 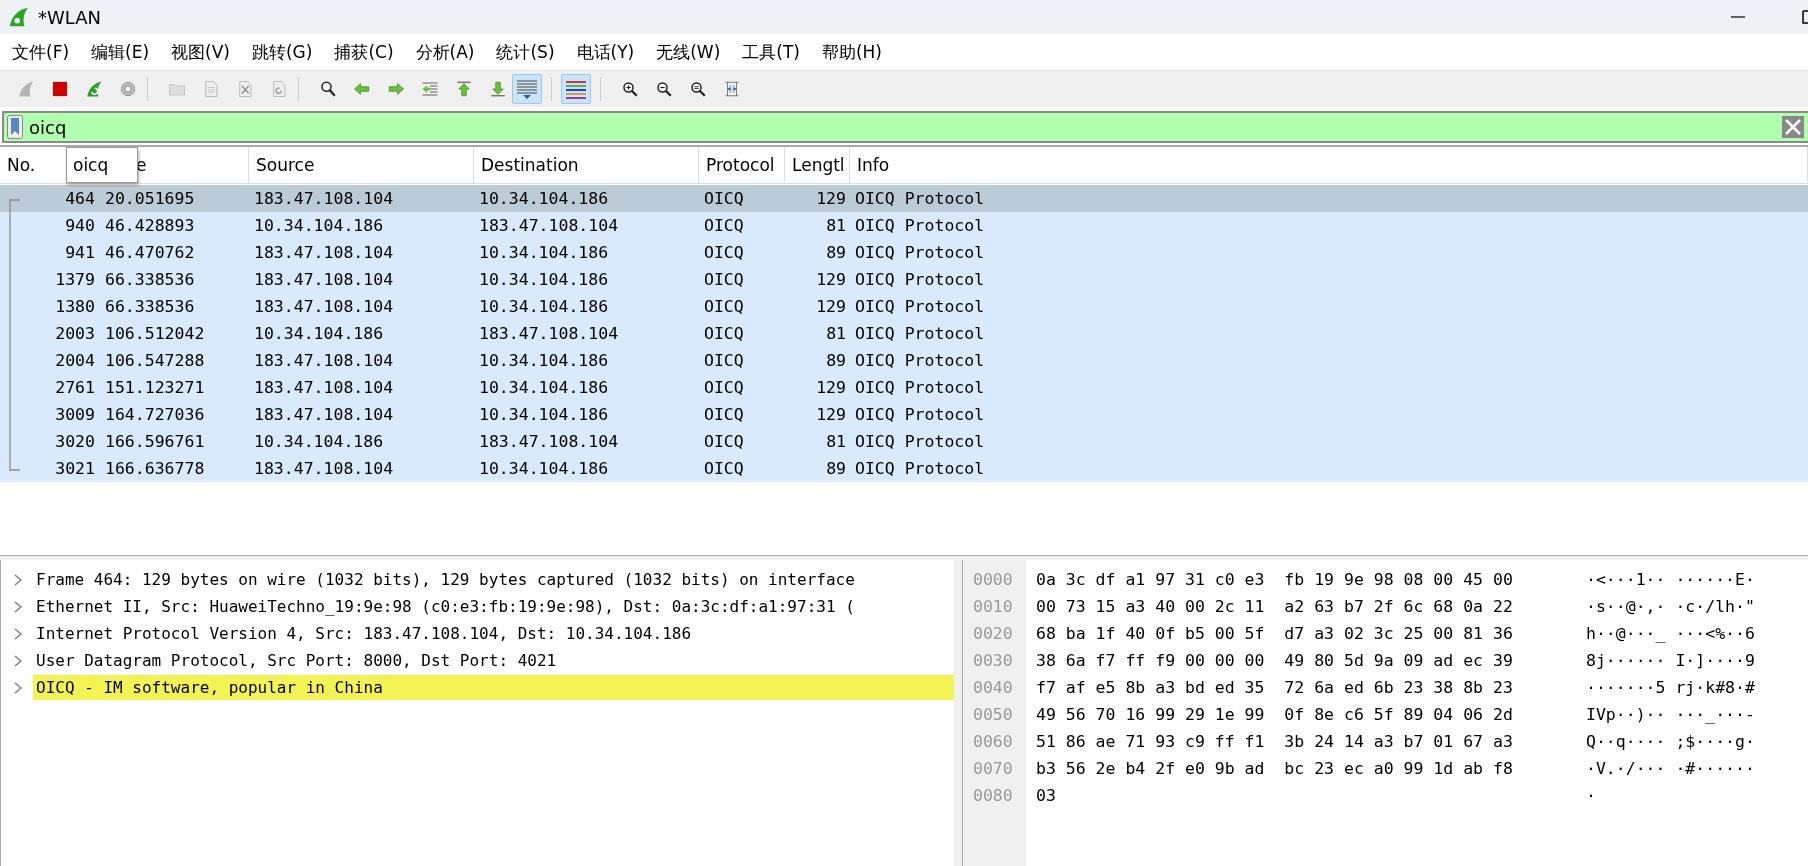 I want to click on ascii-text: h··@···_ ···<%··6, so click(x=1670, y=634).